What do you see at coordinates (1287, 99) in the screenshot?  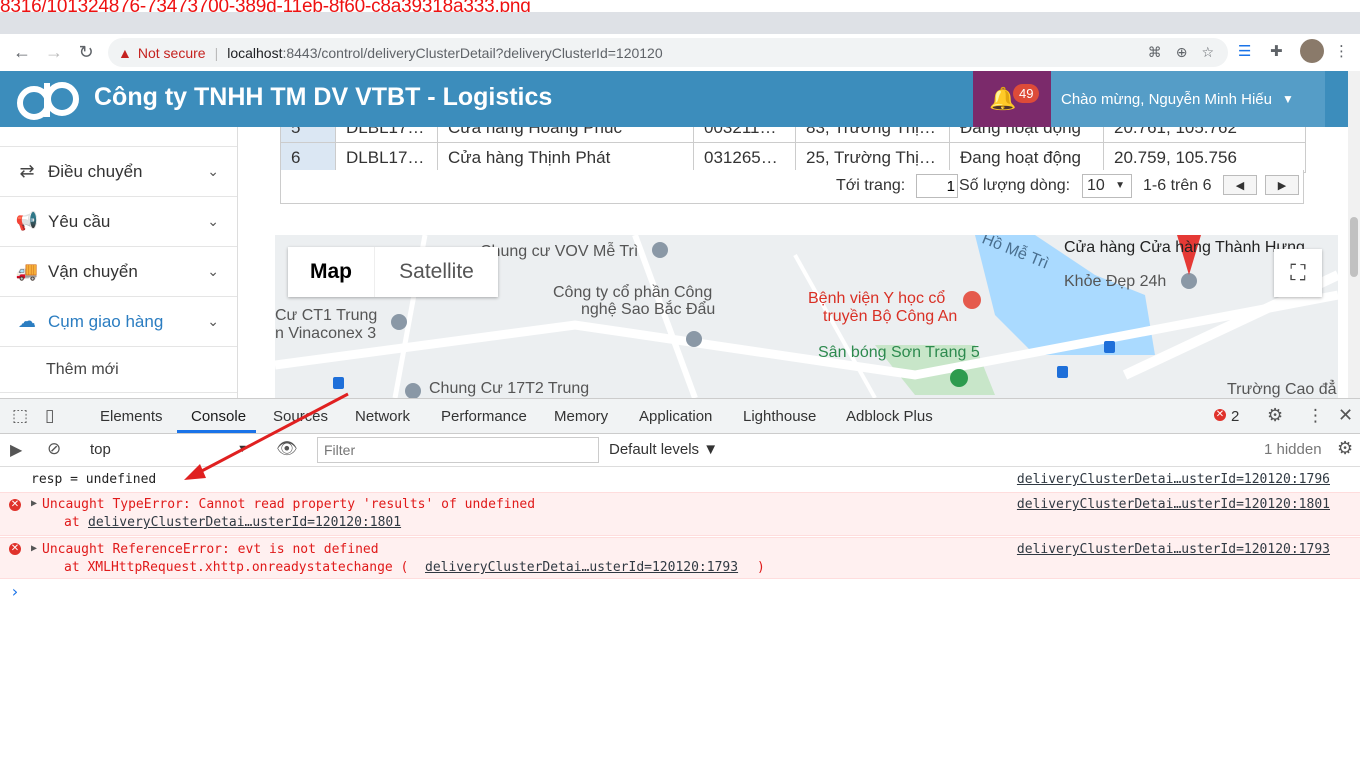 I see `caret-down-icon: ▼` at bounding box center [1287, 99].